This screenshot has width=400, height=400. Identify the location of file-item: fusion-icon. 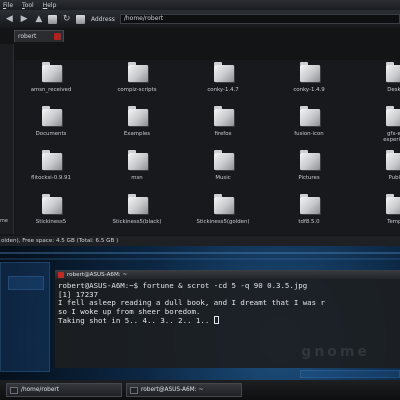
(309, 125).